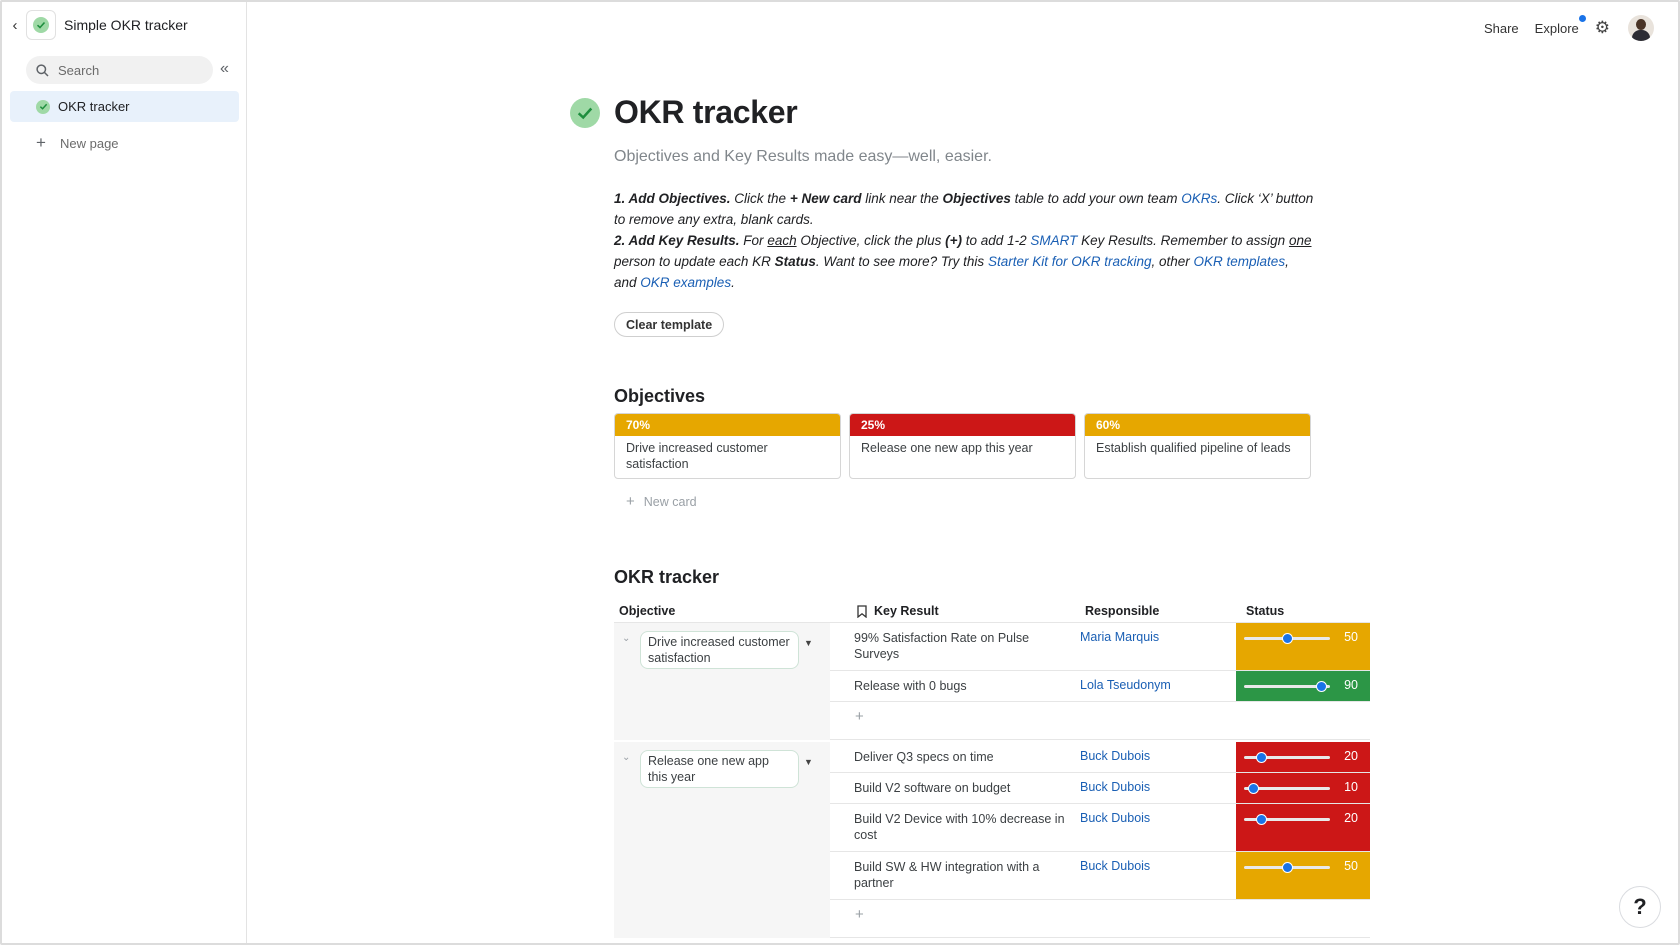 Image resolution: width=1680 pixels, height=945 pixels. I want to click on key-result-cell: Build SW & HW integration with a partner, so click(961, 875).